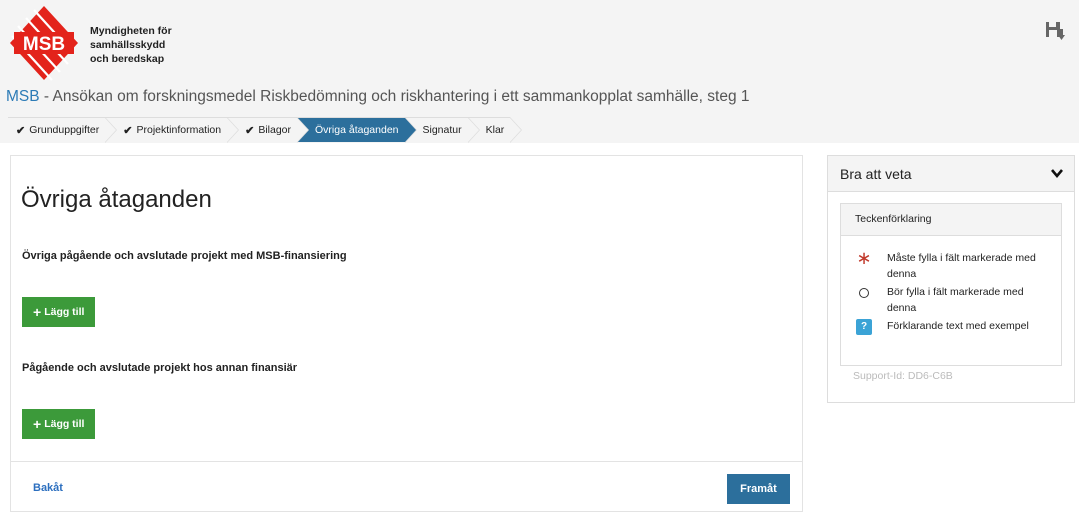  What do you see at coordinates (864, 258) in the screenshot?
I see `required-asterisk-icon: ∗` at bounding box center [864, 258].